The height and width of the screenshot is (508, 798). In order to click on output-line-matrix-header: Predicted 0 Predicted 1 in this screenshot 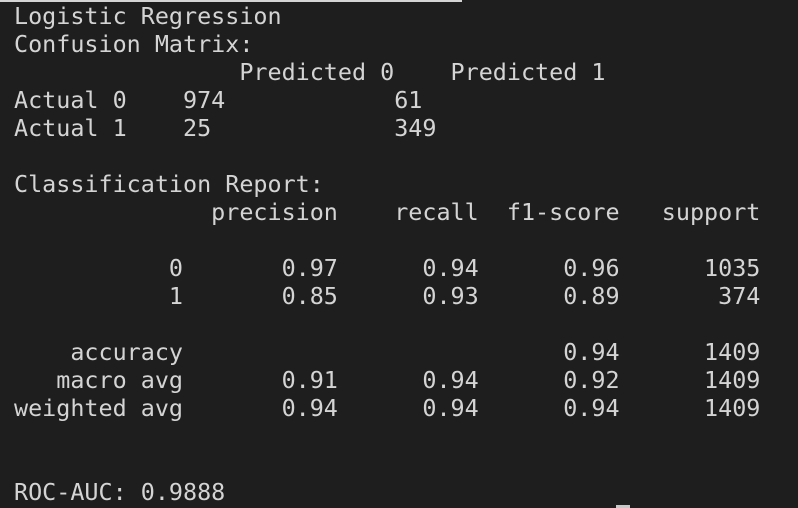, I will do `click(310, 72)`.